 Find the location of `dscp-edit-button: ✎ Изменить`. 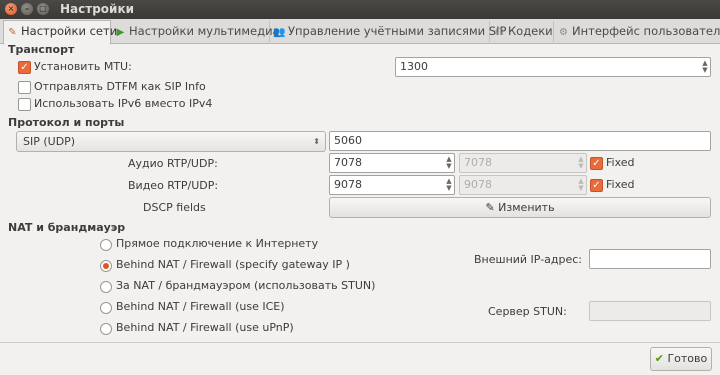

dscp-edit-button: ✎ Изменить is located at coordinates (520, 207).